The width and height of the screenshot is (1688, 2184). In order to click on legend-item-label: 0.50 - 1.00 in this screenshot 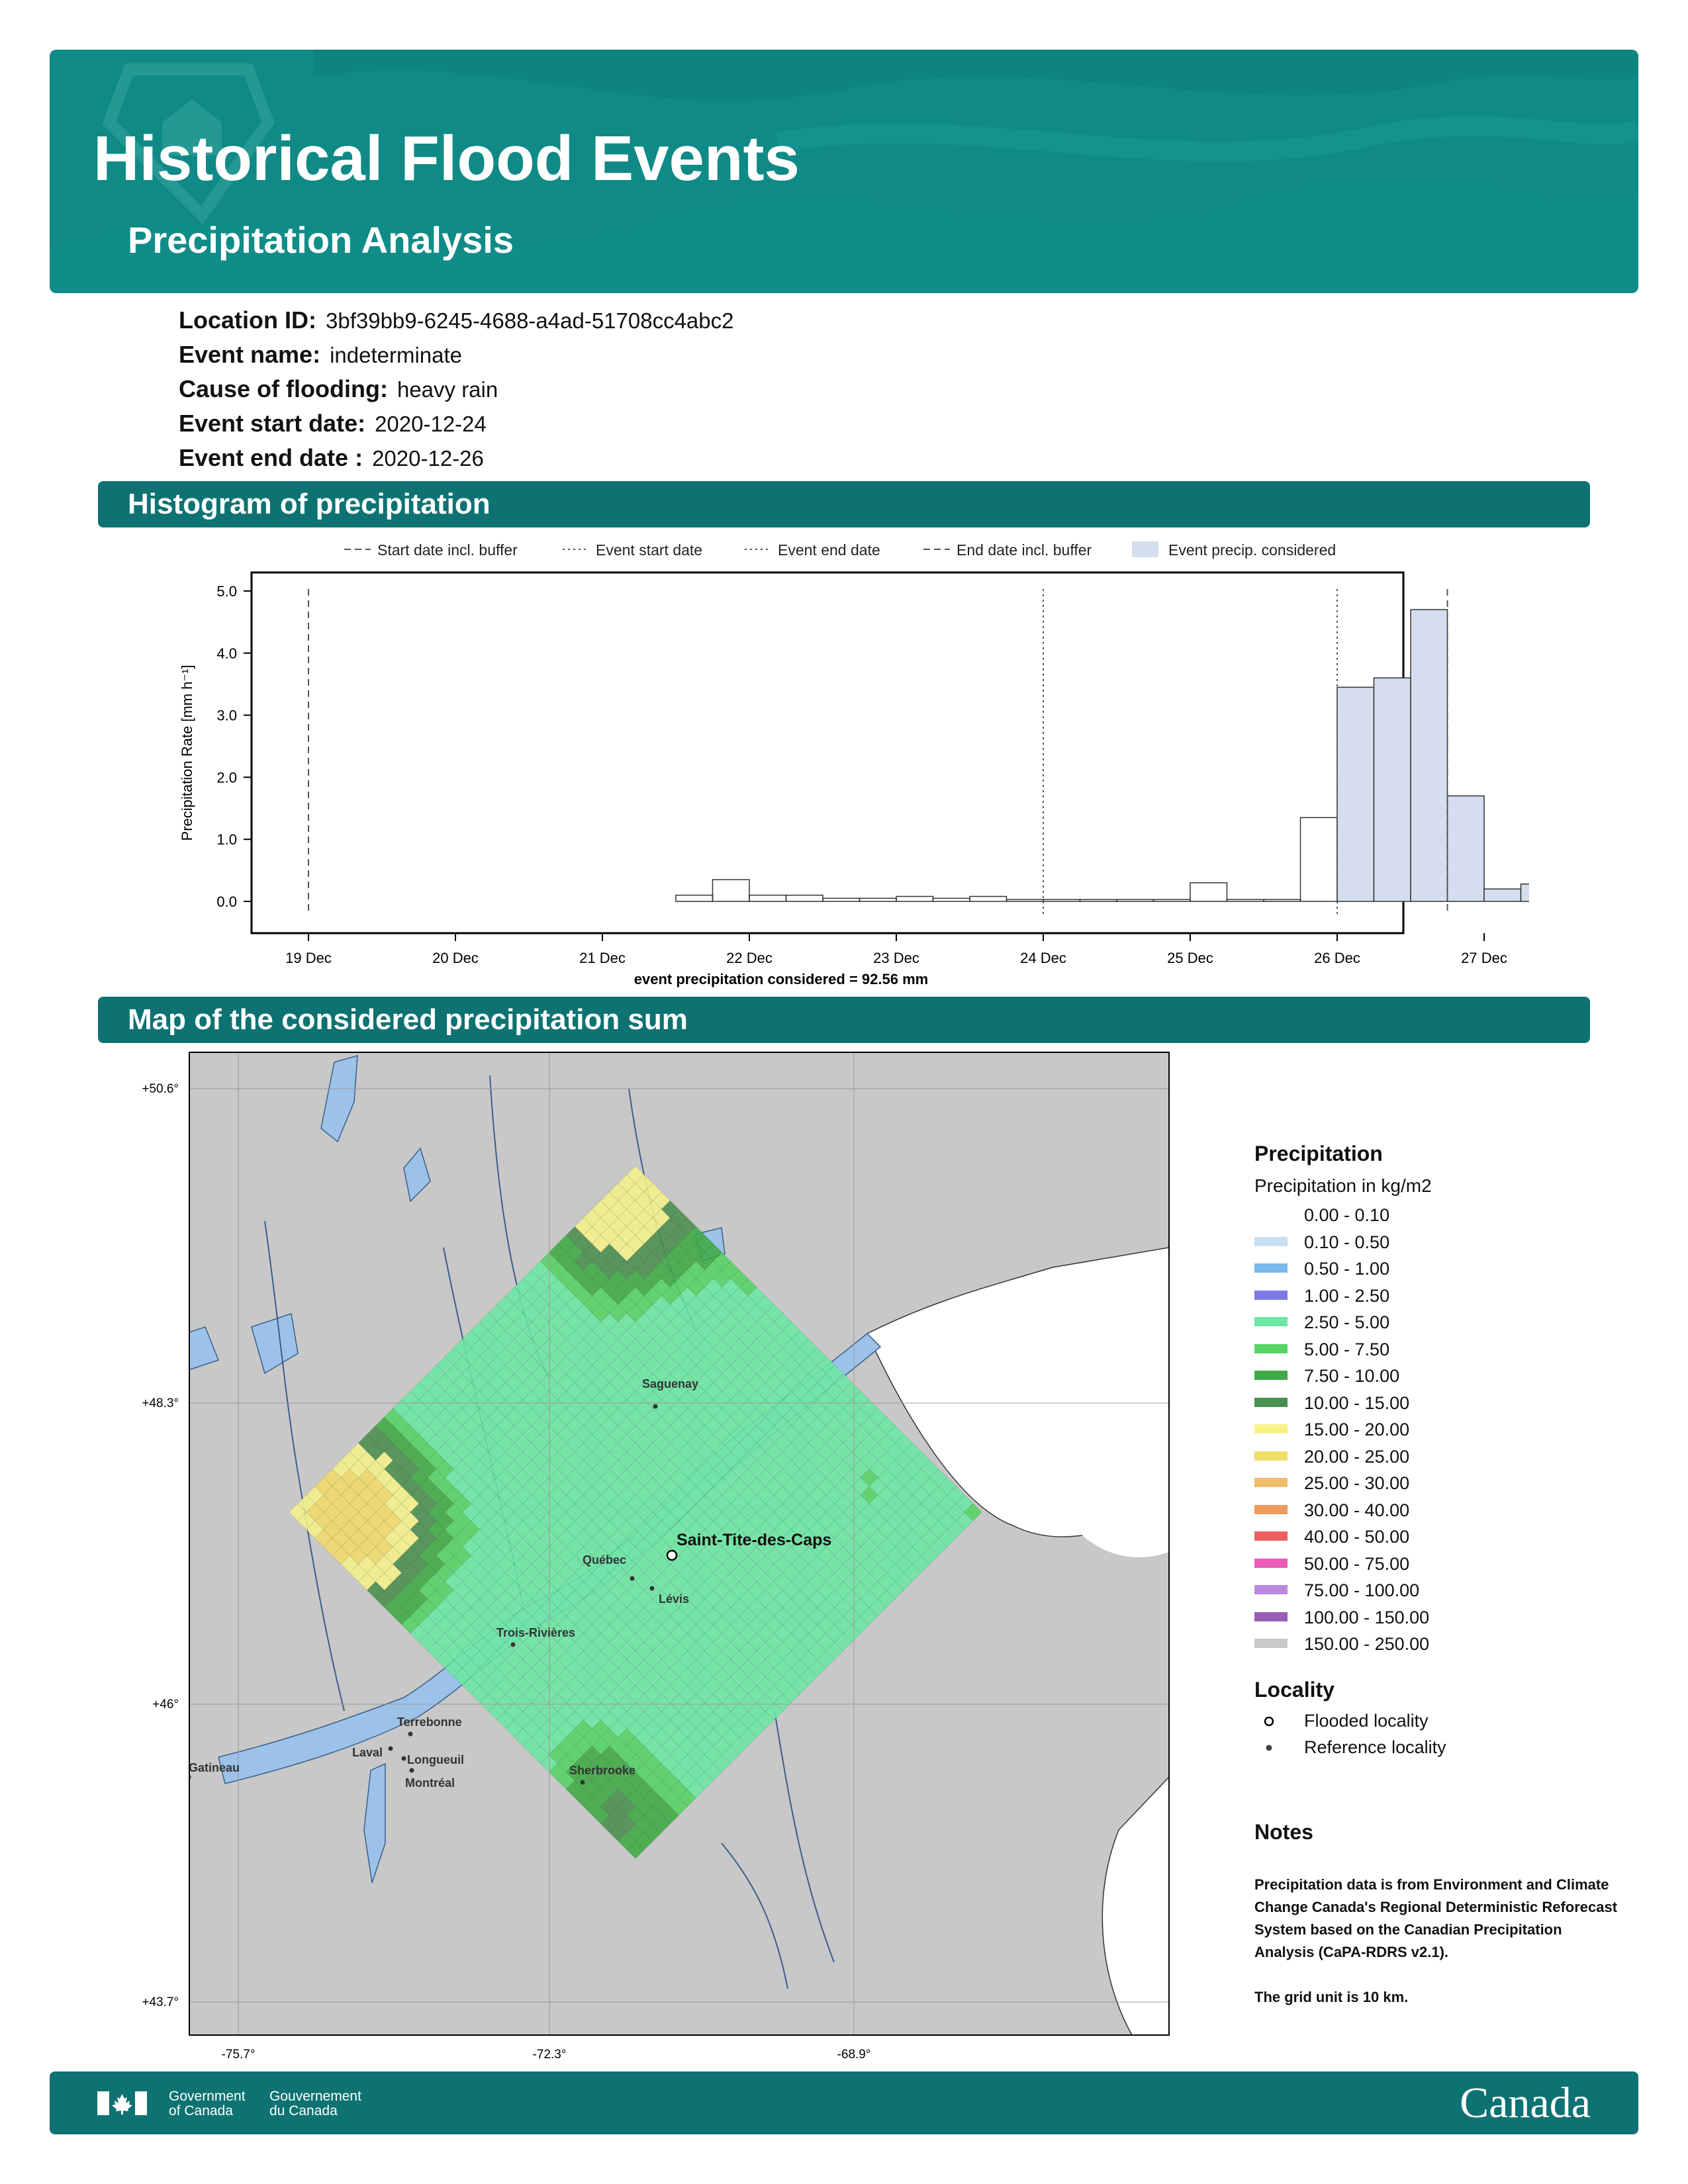, I will do `click(1347, 1269)`.